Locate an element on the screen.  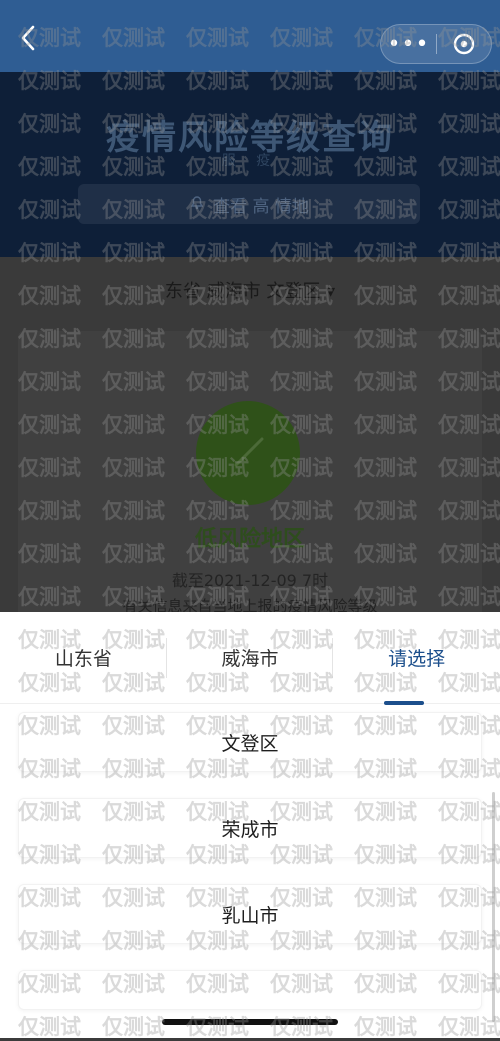
tab-city: 威海市 is located at coordinates (250, 657).